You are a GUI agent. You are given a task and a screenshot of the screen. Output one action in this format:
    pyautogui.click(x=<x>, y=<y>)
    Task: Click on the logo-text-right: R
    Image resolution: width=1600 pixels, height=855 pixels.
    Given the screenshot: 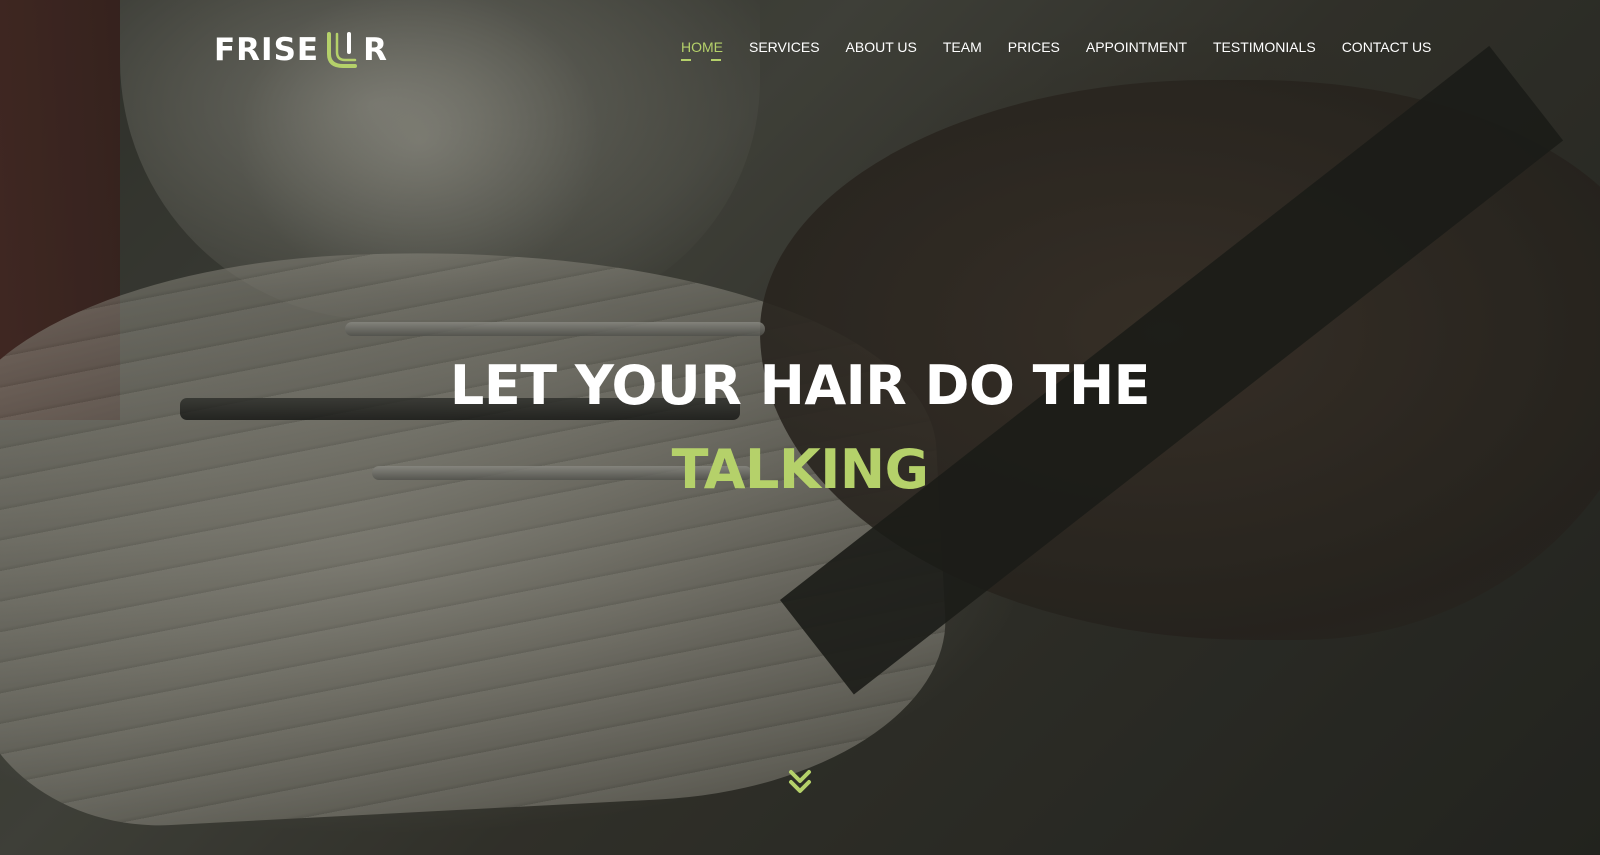 What is the action you would take?
    pyautogui.click(x=375, y=50)
    